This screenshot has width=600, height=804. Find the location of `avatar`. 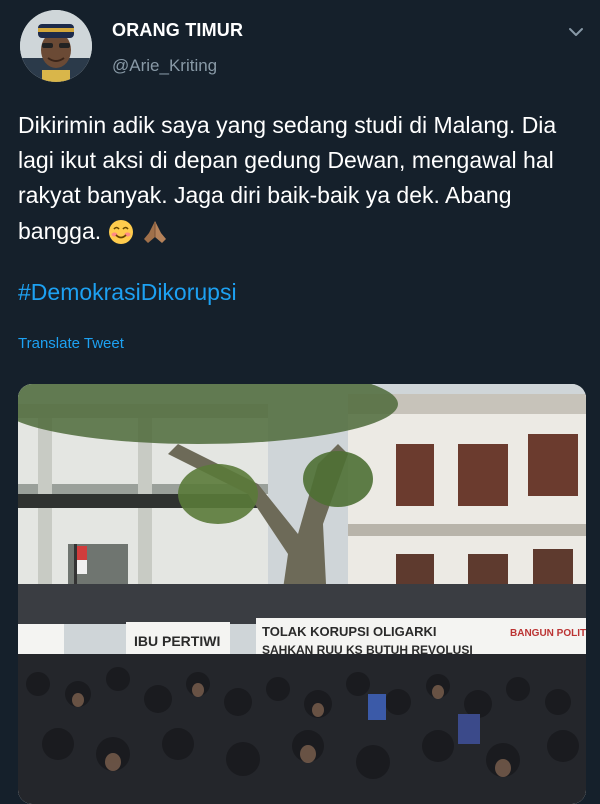

avatar is located at coordinates (56, 46).